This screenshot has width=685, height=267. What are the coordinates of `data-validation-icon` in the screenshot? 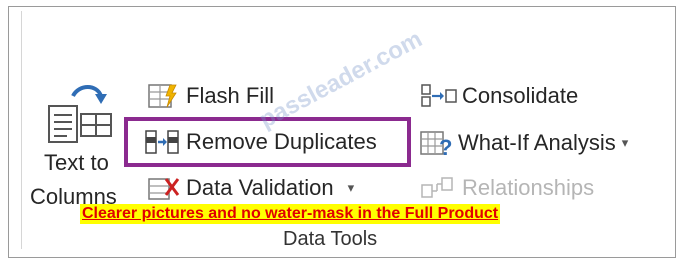 It's located at (164, 189).